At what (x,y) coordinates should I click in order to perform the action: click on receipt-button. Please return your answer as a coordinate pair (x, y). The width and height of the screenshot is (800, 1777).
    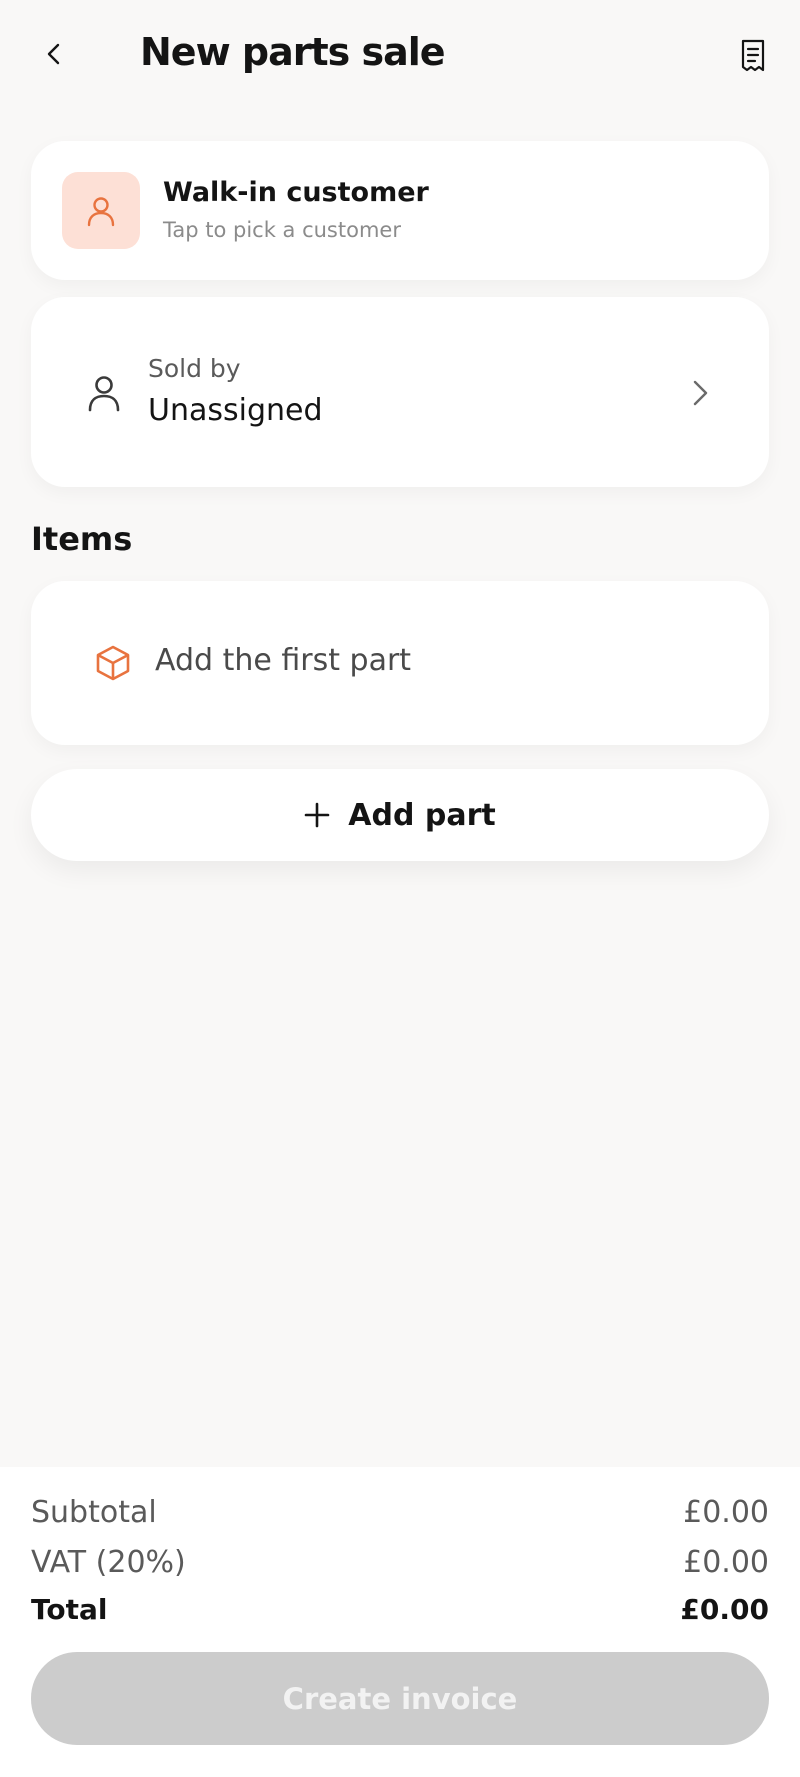
    Looking at the image, I should click on (753, 56).